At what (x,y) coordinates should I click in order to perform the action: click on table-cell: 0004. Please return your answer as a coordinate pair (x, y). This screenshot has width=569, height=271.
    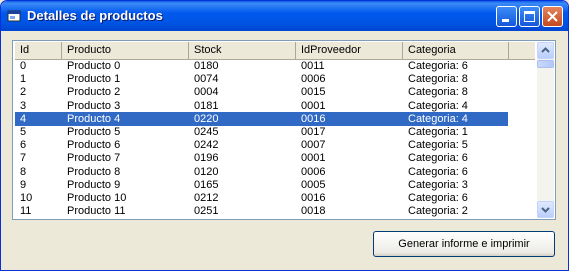
    Looking at the image, I should click on (206, 92).